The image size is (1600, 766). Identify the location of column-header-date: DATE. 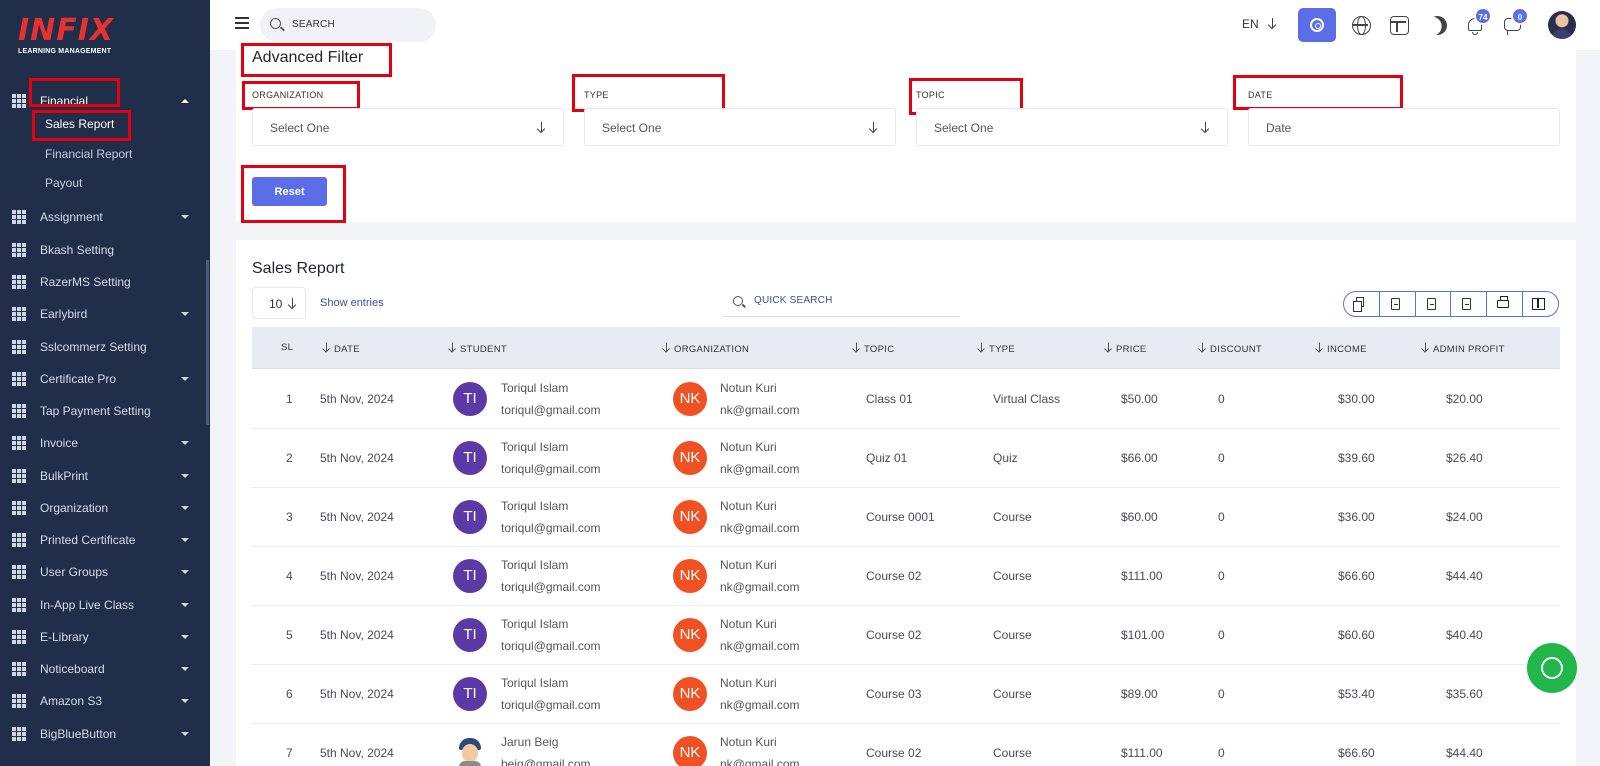
(341, 348).